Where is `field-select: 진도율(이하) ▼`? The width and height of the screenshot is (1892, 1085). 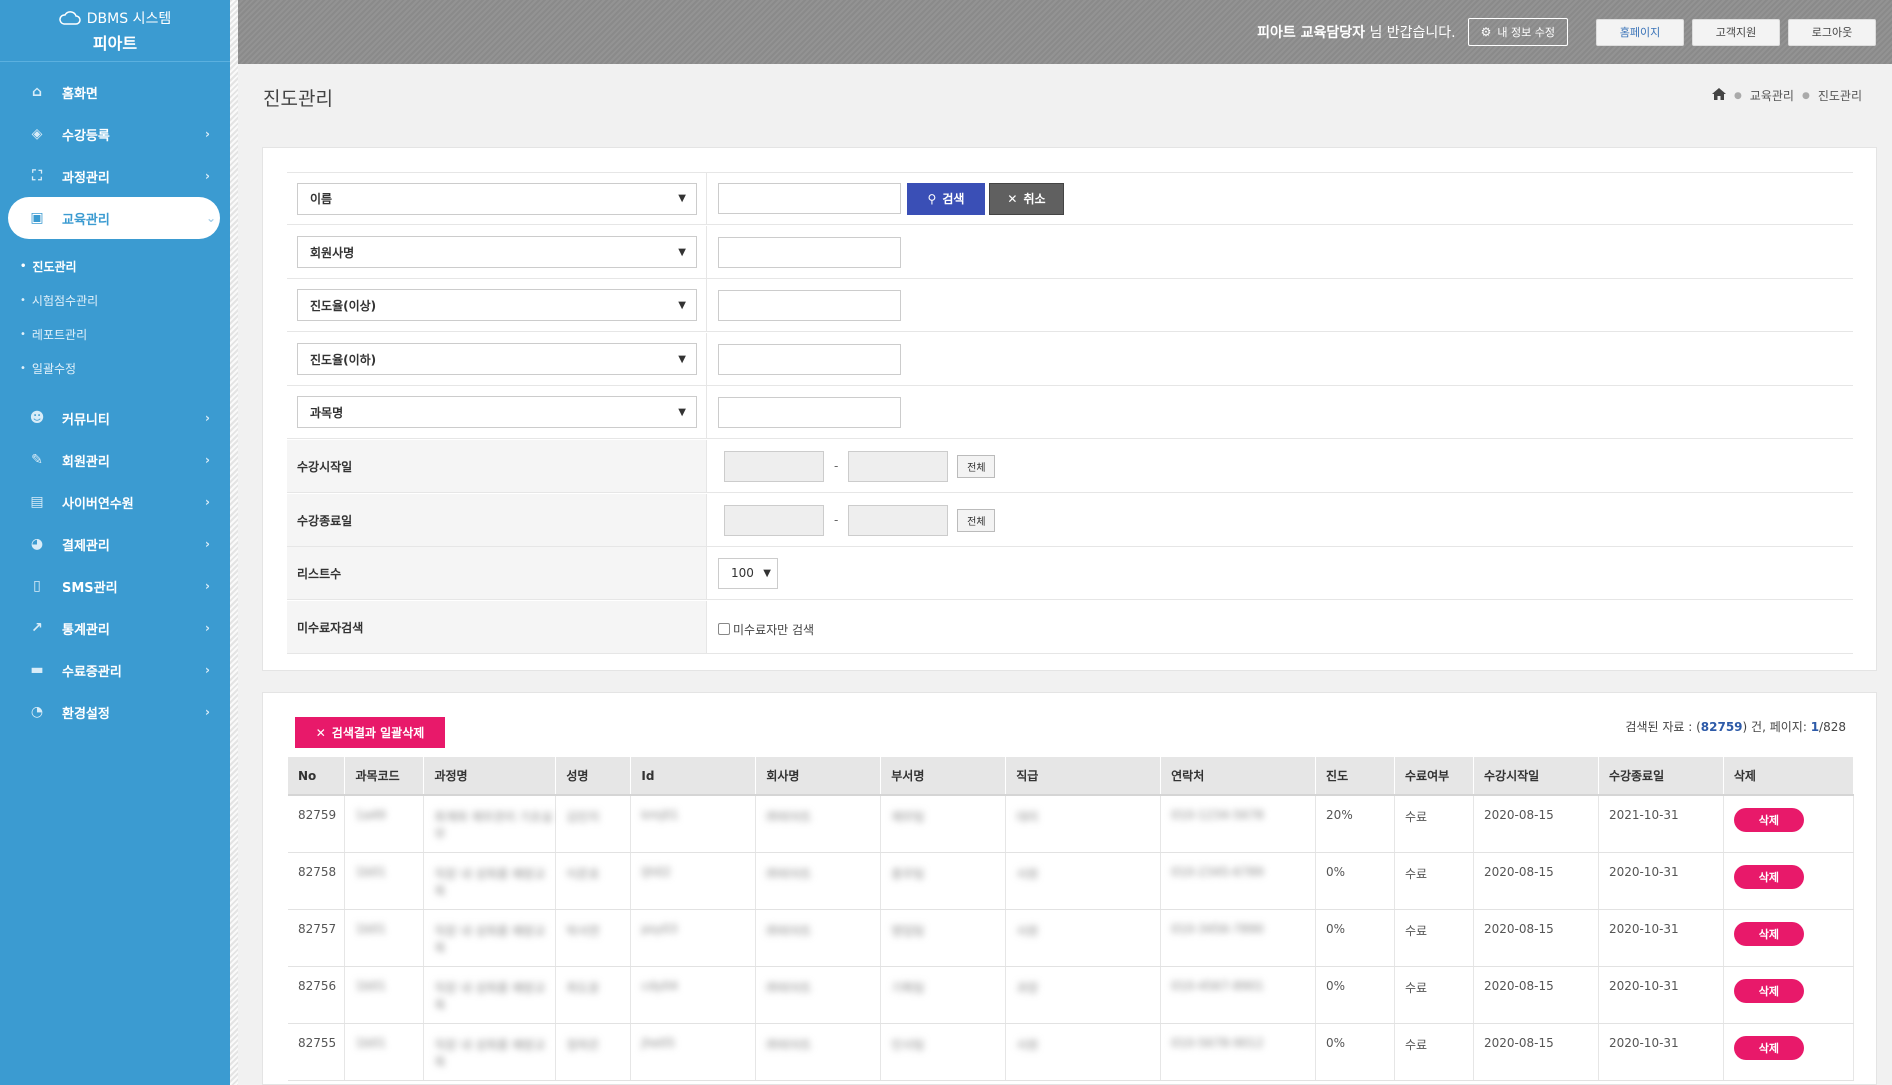 field-select: 진도율(이하) ▼ is located at coordinates (497, 359).